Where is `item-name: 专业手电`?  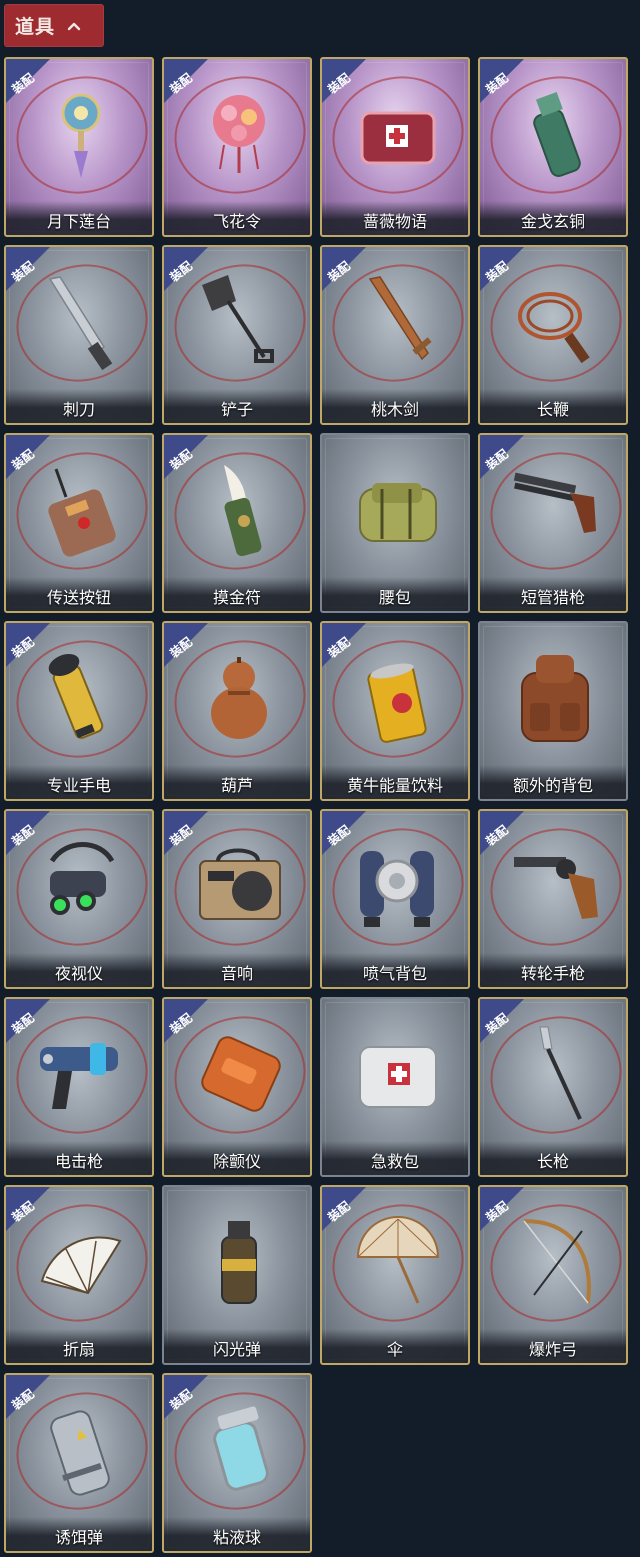
item-name: 专业手电 is located at coordinates (79, 782).